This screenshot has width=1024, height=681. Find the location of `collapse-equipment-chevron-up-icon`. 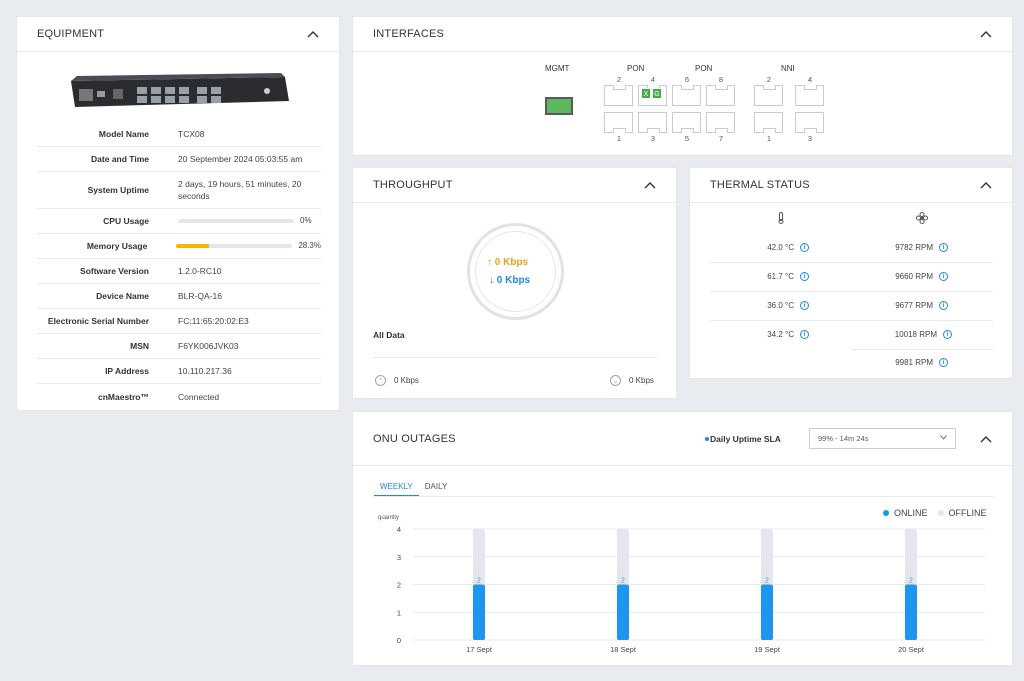

collapse-equipment-chevron-up-icon is located at coordinates (313, 34).